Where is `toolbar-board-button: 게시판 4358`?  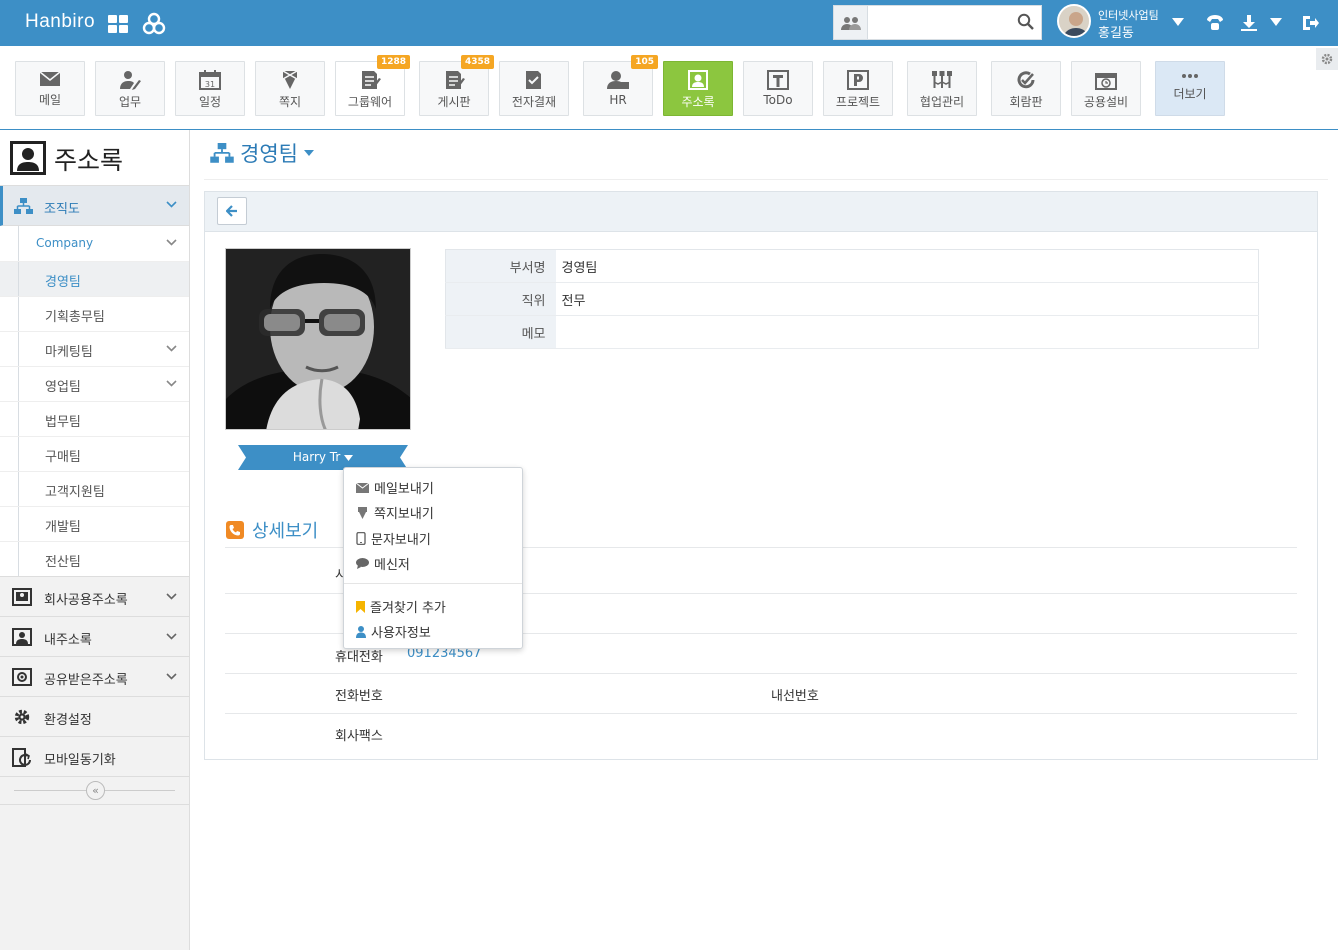
toolbar-board-button: 게시판 4358 is located at coordinates (456, 85).